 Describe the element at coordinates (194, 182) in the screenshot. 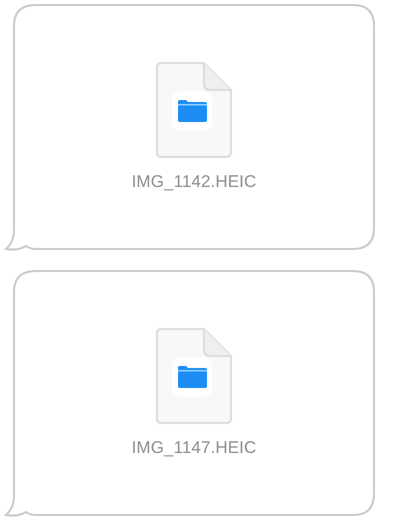

I see `file-name: IMG_1142.HEIC` at that location.